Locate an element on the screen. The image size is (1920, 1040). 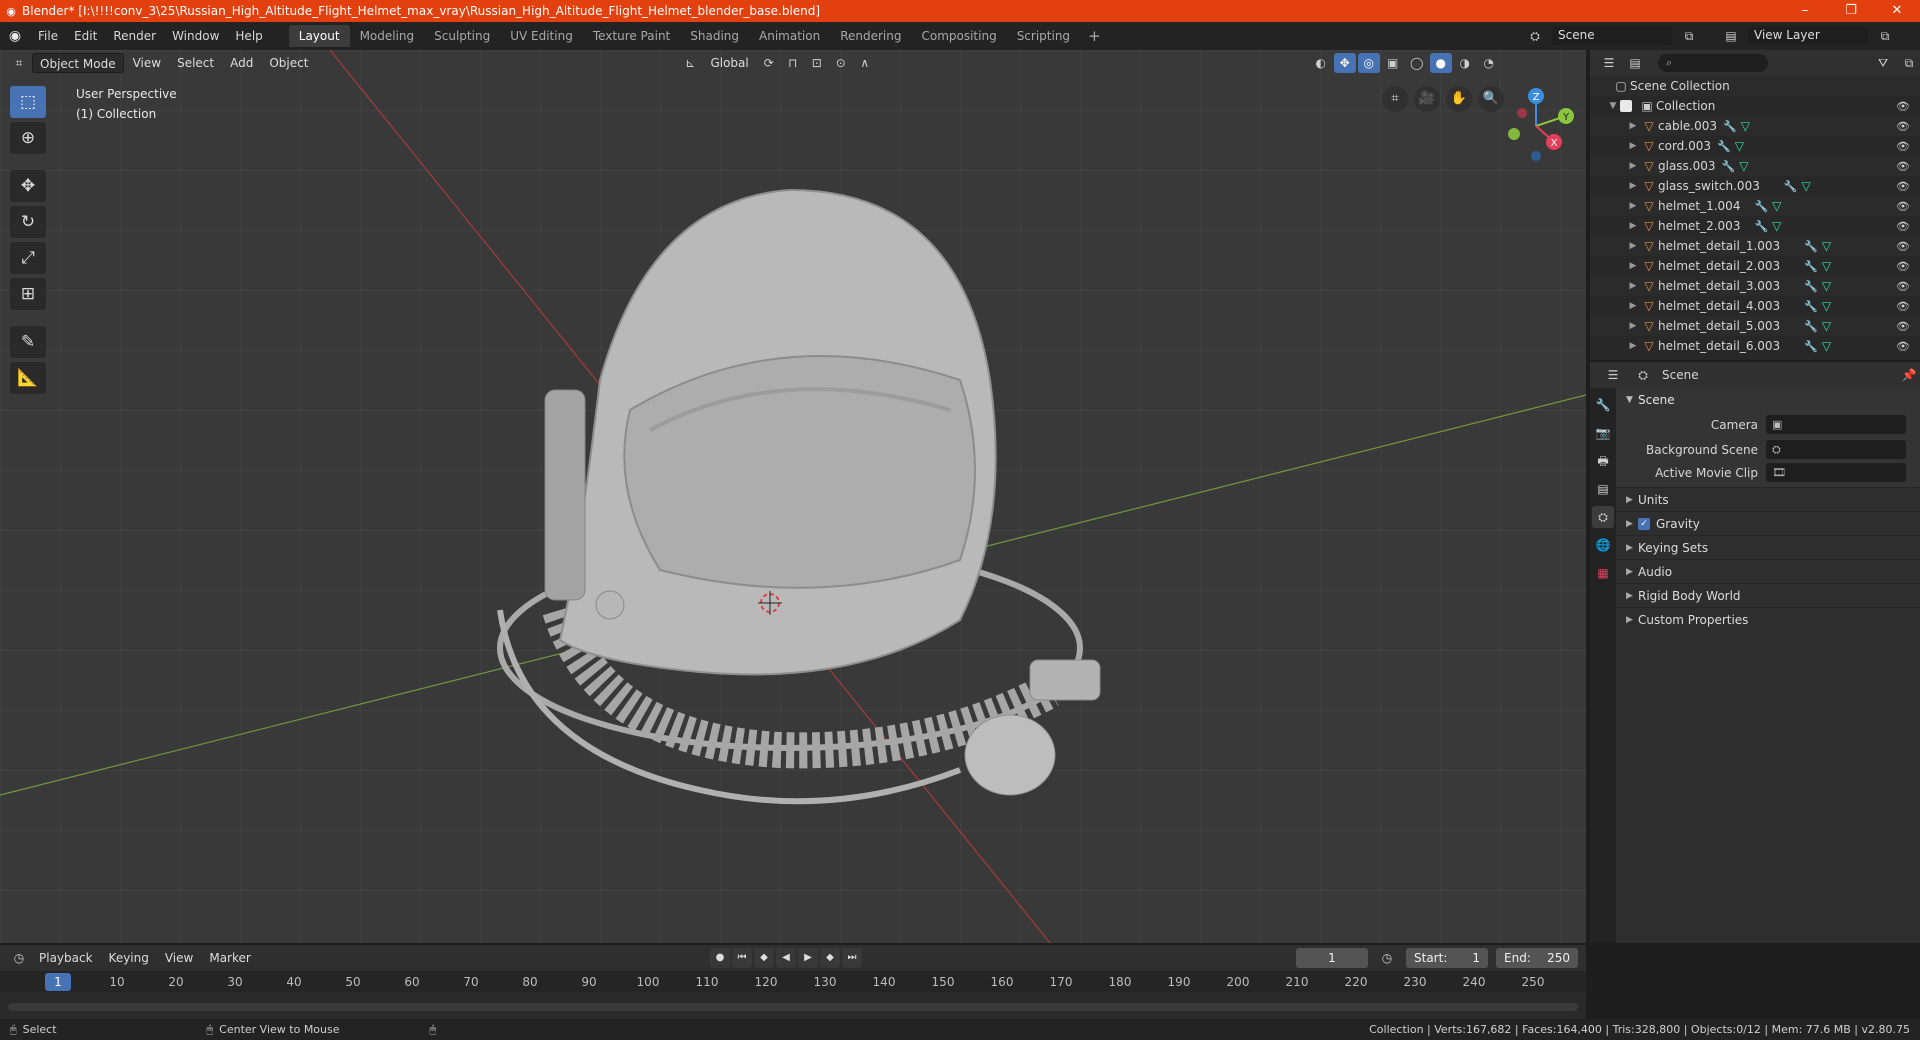
outliner-object-row: ▶ ▽ cable.003 🔧 ▽ 👁 is located at coordinates (1755, 126).